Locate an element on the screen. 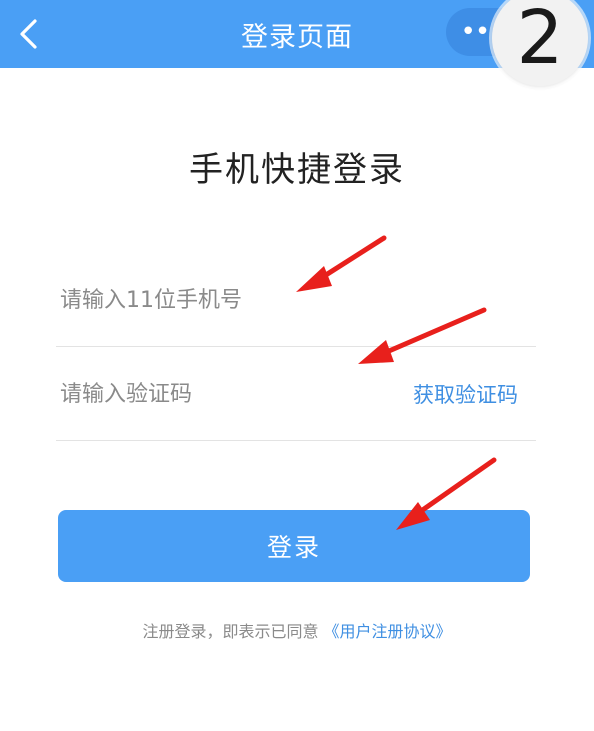 The height and width of the screenshot is (731, 594). code-field-row: 获取验证码 is located at coordinates (296, 394).